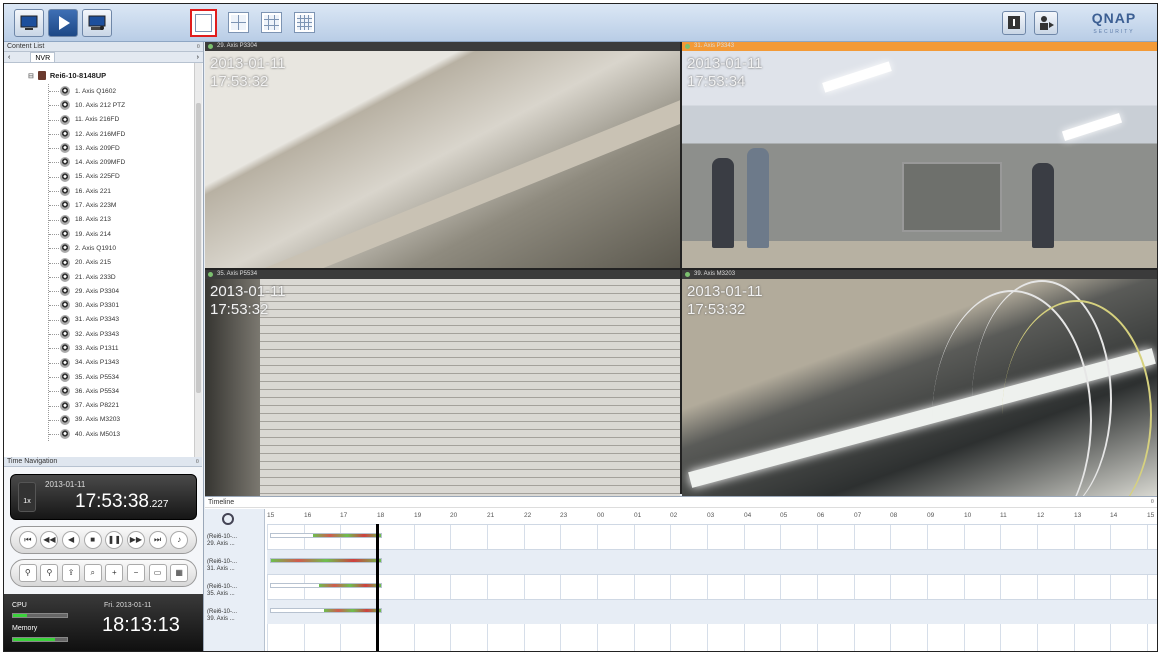 The height and width of the screenshot is (655, 1161). I want to click on video-tile: 39. Axis M3203 2013-01-11 17:53:32, so click(919, 383).